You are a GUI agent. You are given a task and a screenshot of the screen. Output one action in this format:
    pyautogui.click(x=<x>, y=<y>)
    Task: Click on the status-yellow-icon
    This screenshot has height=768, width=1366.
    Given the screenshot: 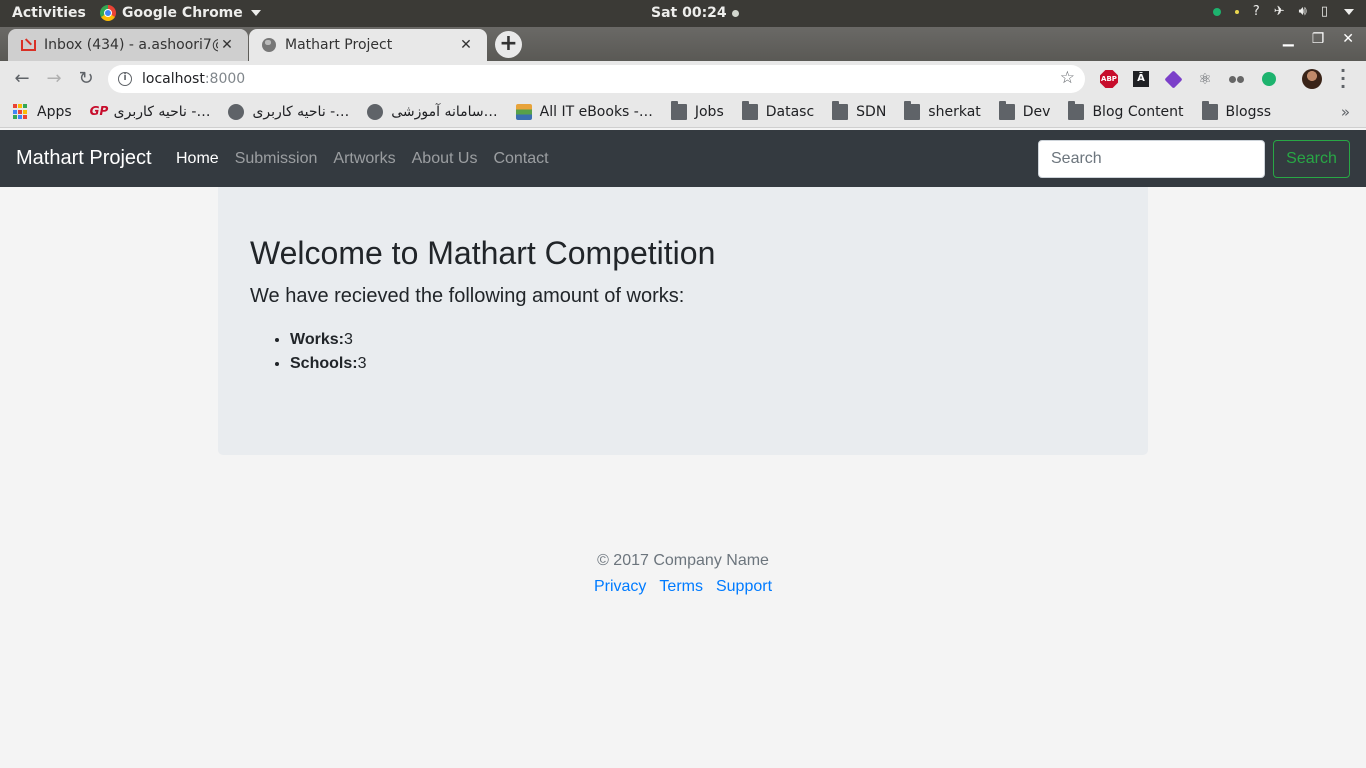 What is the action you would take?
    pyautogui.click(x=1236, y=11)
    